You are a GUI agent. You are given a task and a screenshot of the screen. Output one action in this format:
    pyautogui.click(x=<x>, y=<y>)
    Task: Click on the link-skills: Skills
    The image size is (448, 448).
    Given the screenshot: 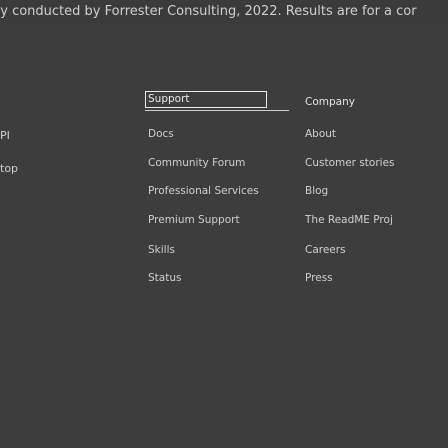 What is the action you would take?
    pyautogui.click(x=161, y=250)
    